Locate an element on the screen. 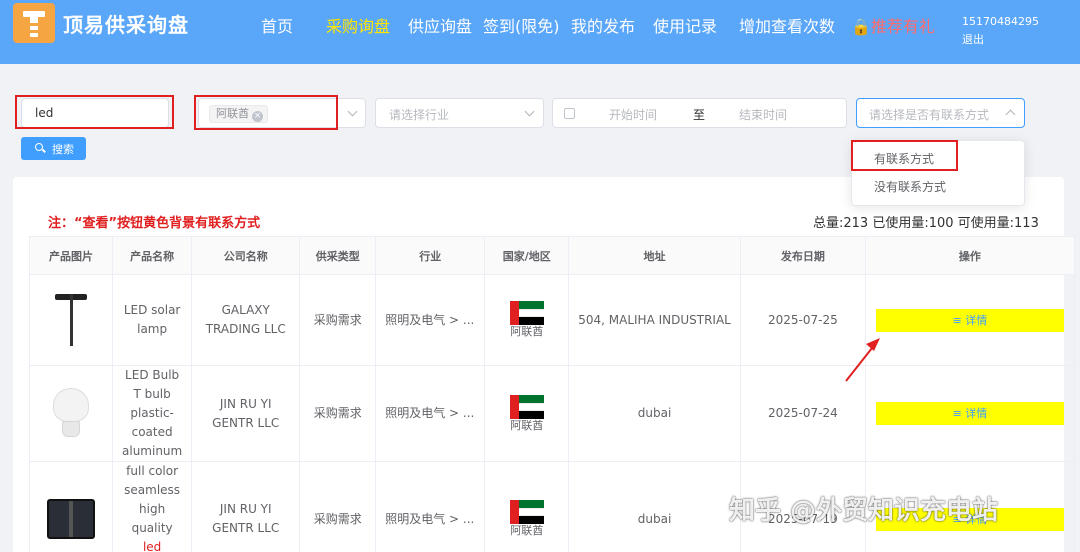 This screenshot has width=1080, height=552. calendar-icon is located at coordinates (569, 113).